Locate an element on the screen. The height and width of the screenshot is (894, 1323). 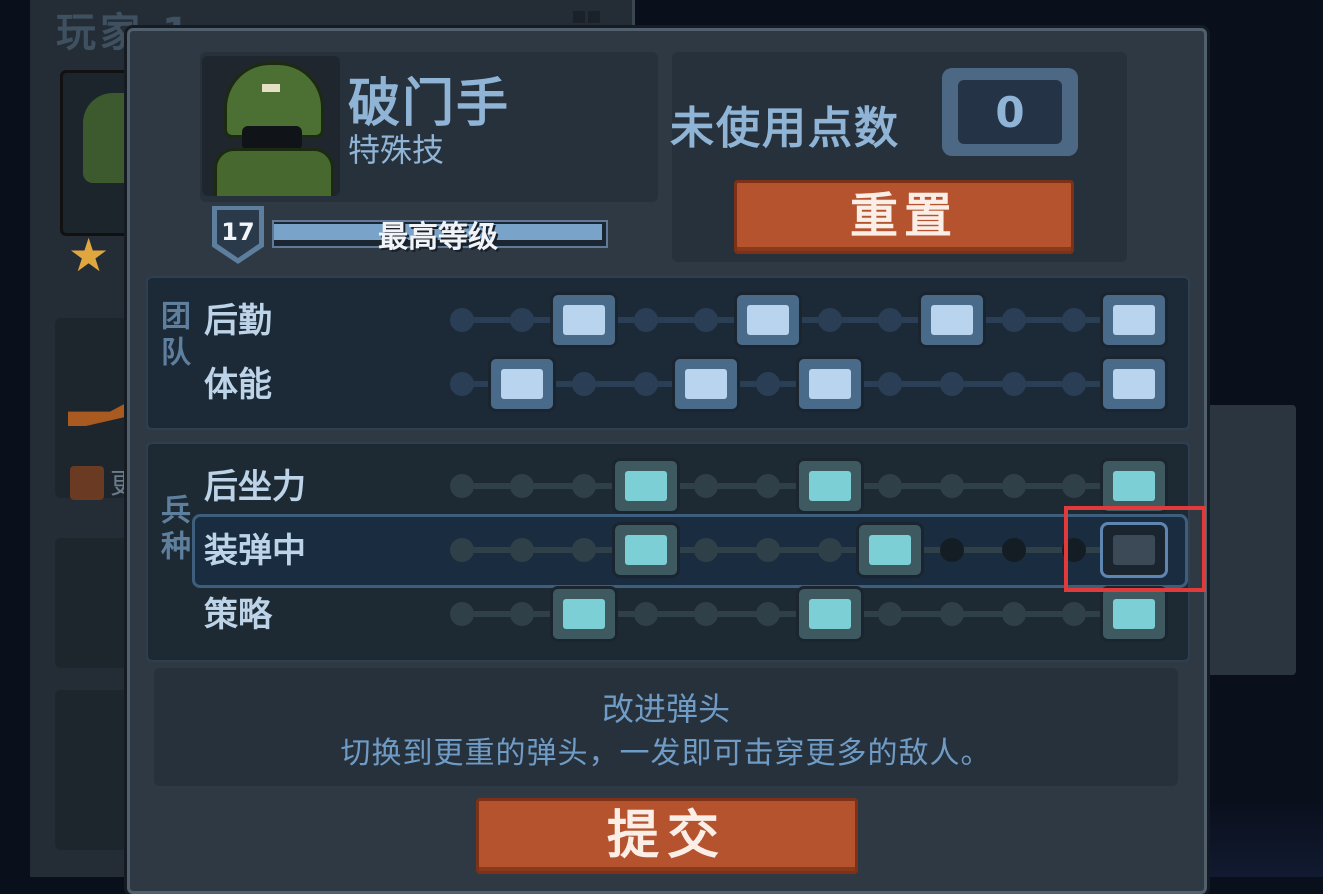
background-stripe is located at coordinates (1263, 838).